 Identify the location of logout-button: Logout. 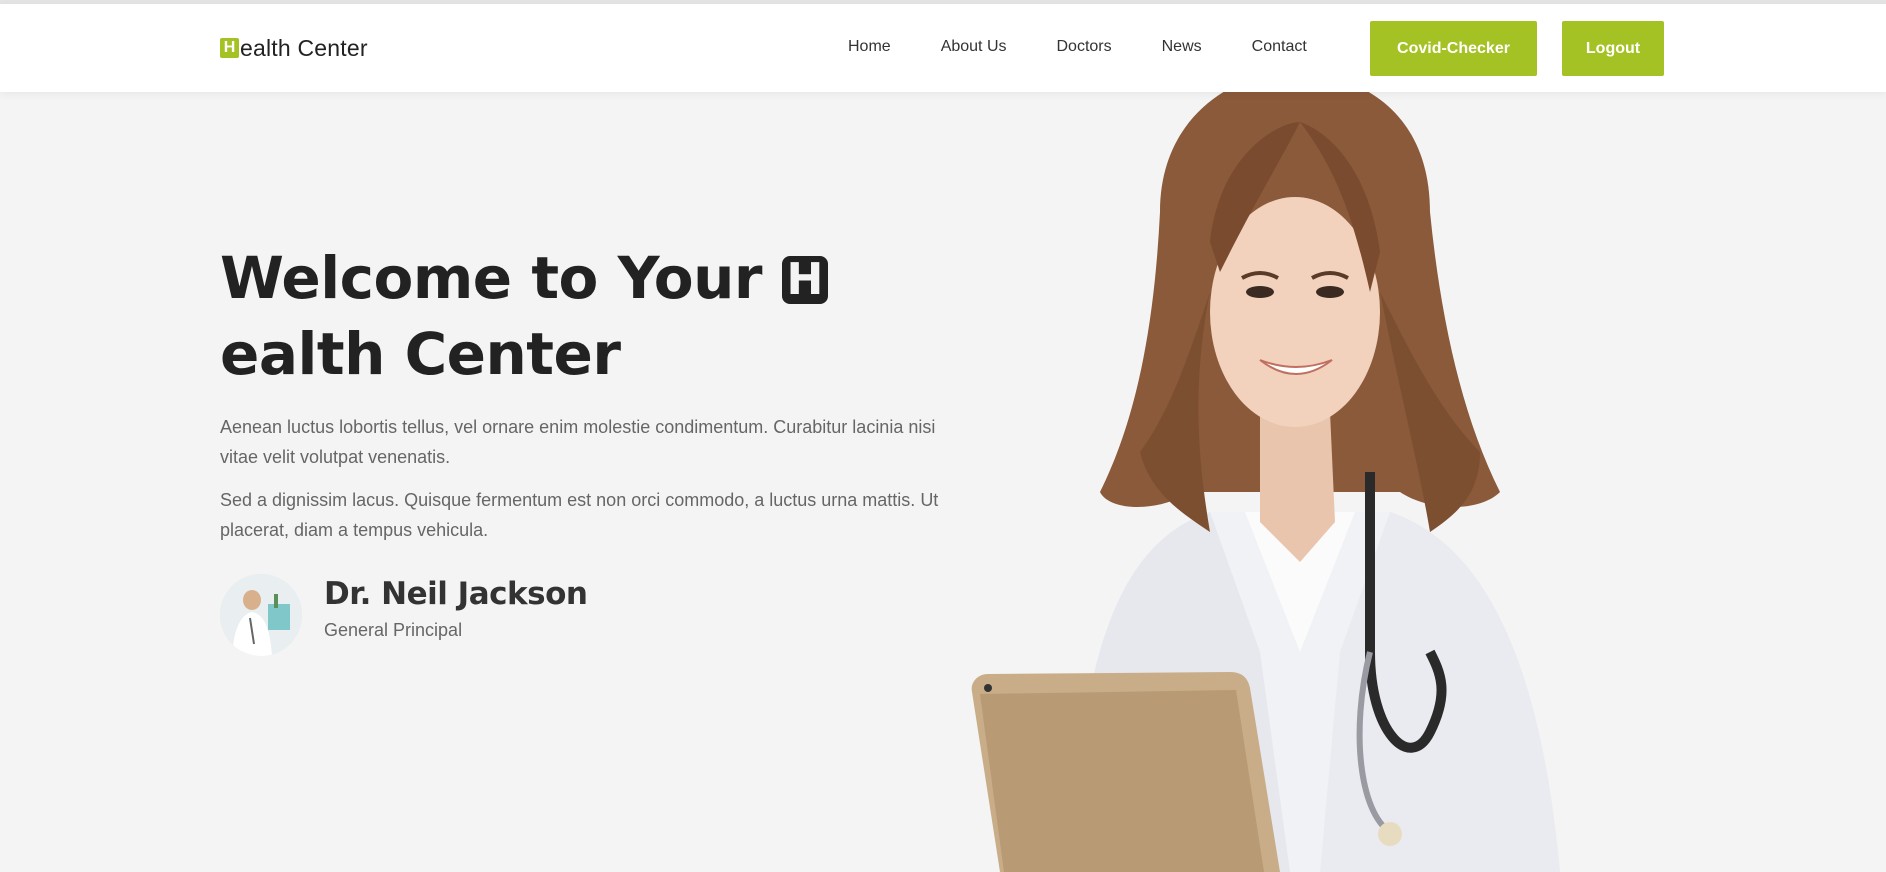
(1613, 48).